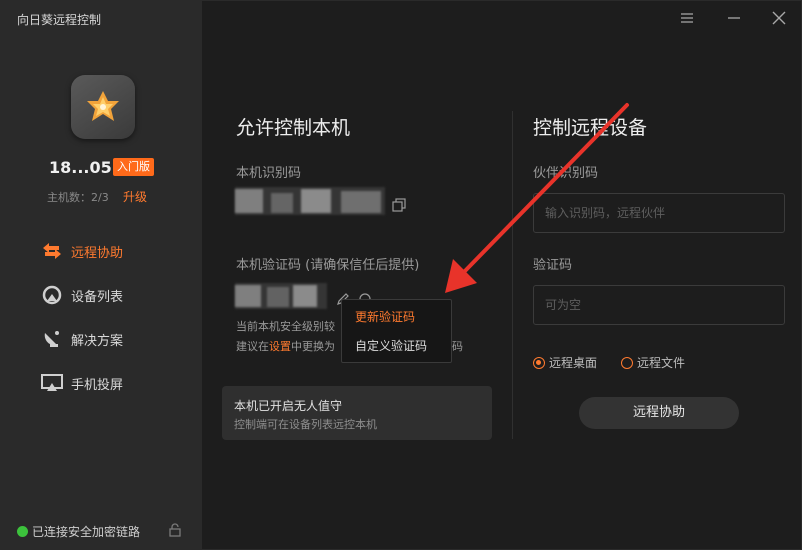 This screenshot has height=550, width=802. I want to click on verification-code-menu: 更新验证码 自定义验证码, so click(396, 331).